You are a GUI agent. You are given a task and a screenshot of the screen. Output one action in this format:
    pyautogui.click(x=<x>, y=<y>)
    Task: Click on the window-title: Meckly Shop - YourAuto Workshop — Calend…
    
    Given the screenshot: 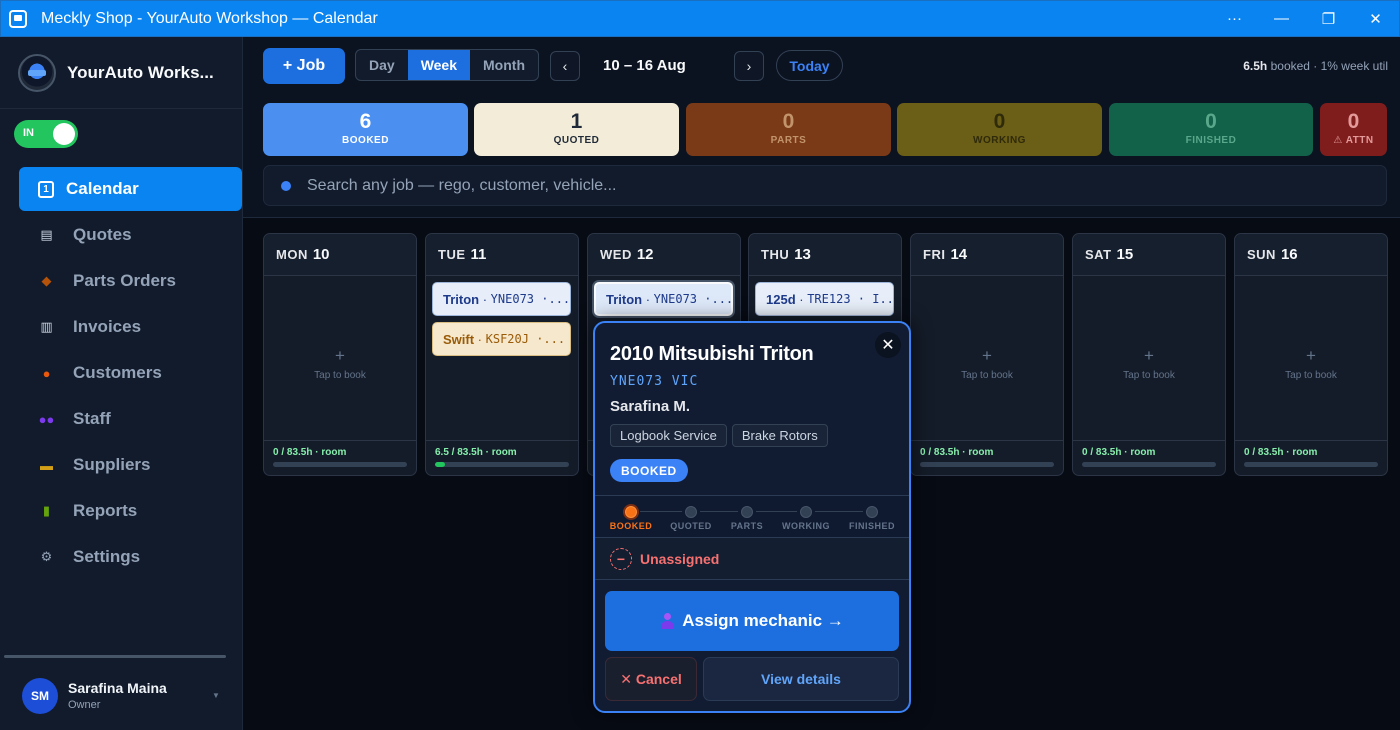 What is the action you would take?
    pyautogui.click(x=209, y=18)
    